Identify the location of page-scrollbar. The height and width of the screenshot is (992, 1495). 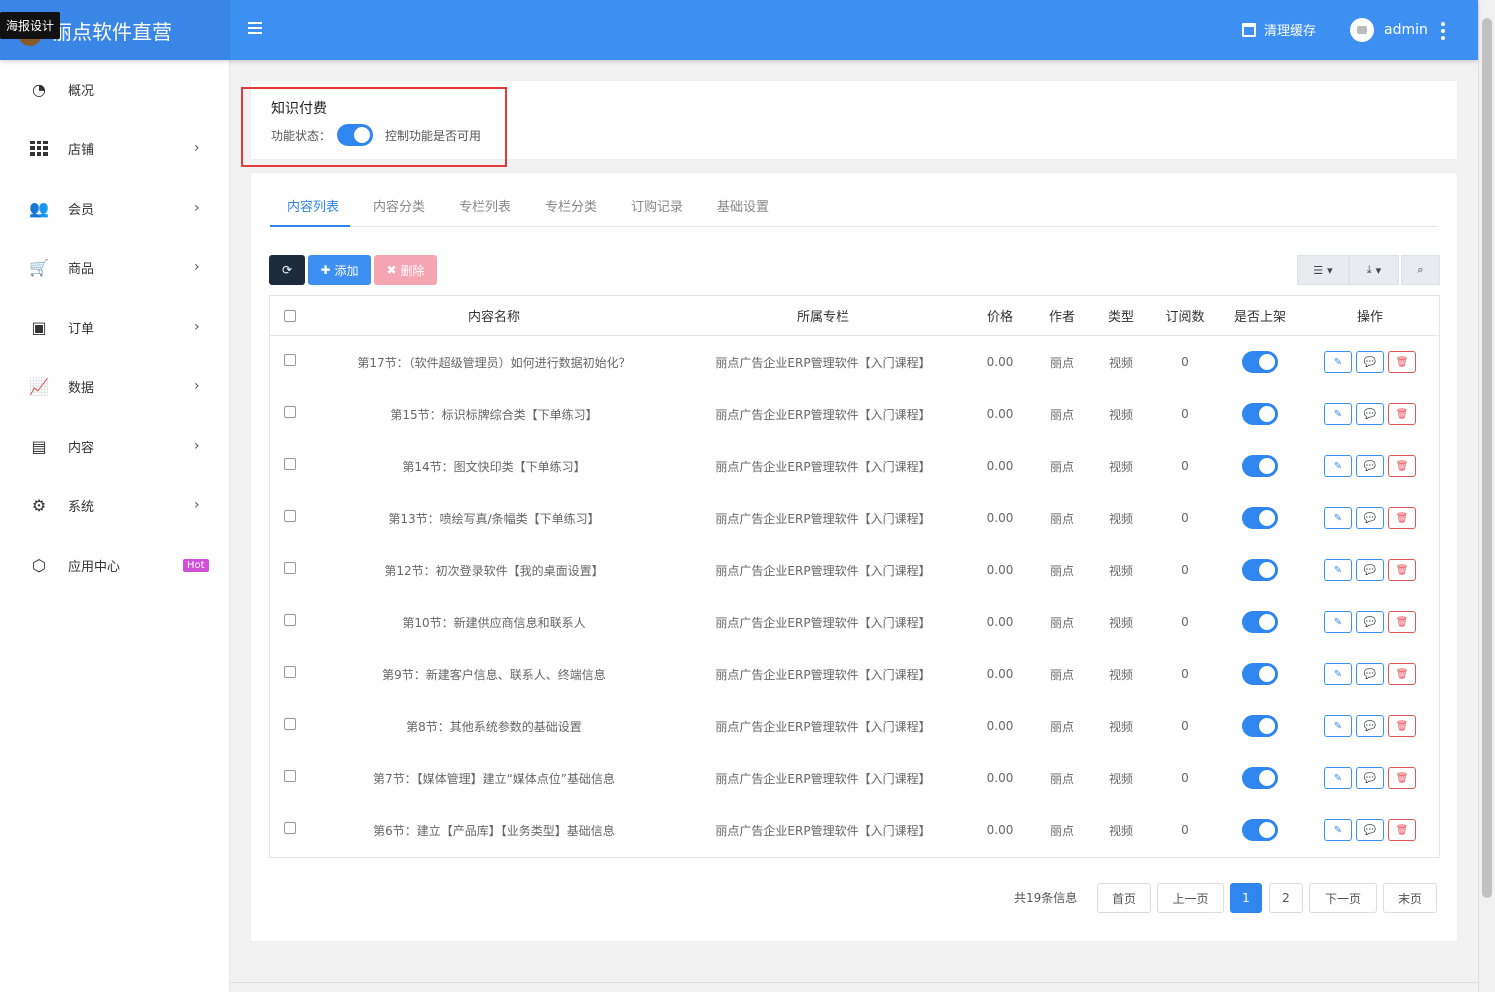
(1486, 496).